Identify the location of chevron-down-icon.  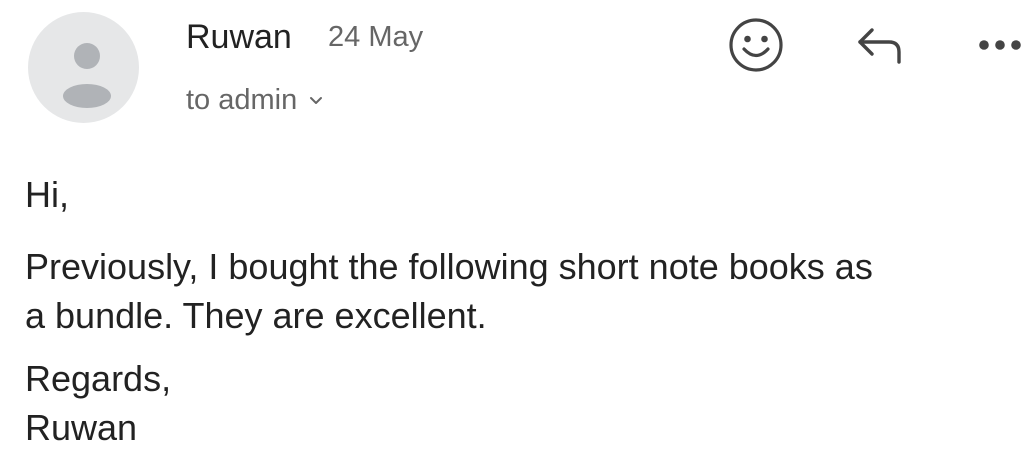
(316, 102).